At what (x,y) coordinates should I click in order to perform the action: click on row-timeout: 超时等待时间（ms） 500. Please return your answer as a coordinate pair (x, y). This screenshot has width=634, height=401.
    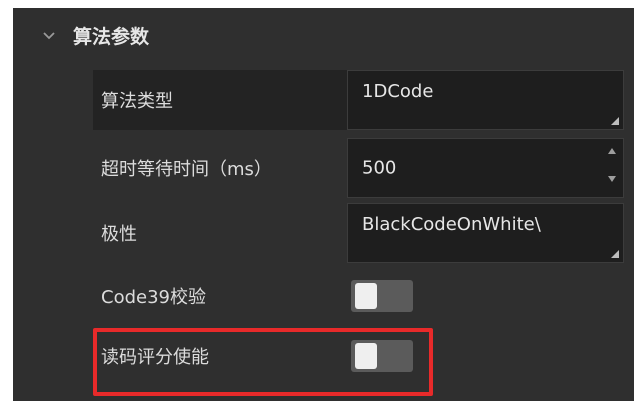
    Looking at the image, I should click on (363, 168).